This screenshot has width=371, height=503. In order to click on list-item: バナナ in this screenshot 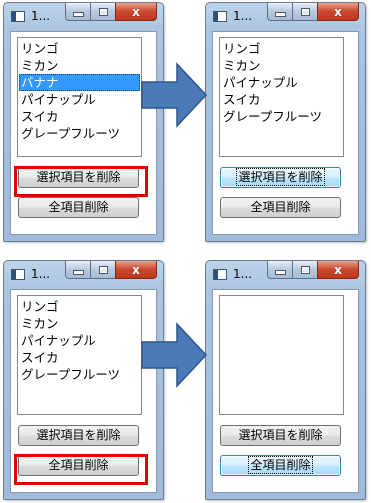, I will do `click(79, 82)`.